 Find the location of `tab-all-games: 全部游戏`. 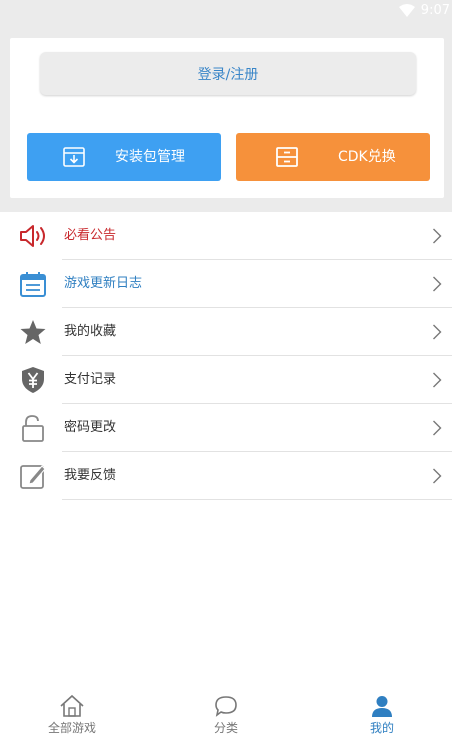

tab-all-games: 全部游戏 is located at coordinates (72, 712).